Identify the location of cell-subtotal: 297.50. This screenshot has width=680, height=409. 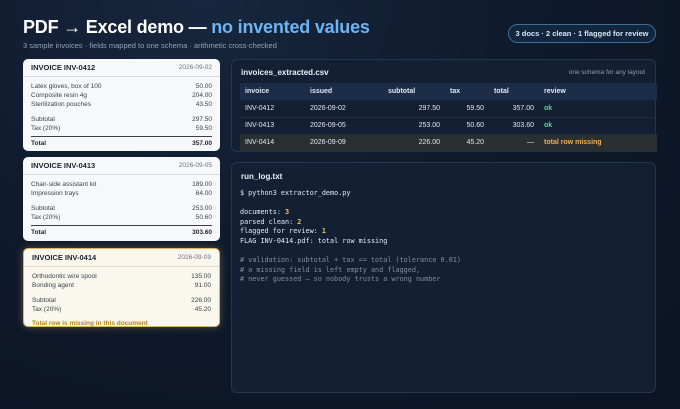
(414, 109).